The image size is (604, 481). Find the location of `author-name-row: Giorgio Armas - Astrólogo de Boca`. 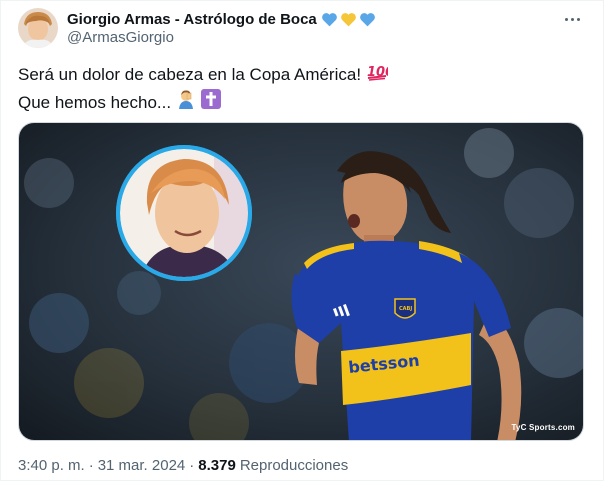

author-name-row: Giorgio Armas - Astrólogo de Boca is located at coordinates (221, 19).